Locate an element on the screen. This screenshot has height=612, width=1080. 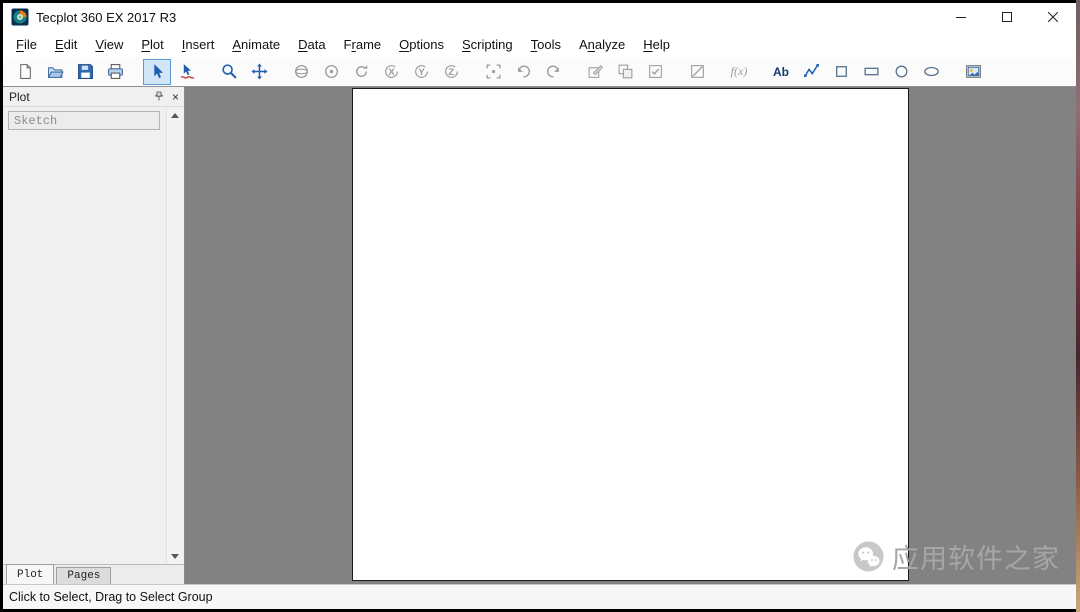
menu-edit: Edit is located at coordinates (66, 44).